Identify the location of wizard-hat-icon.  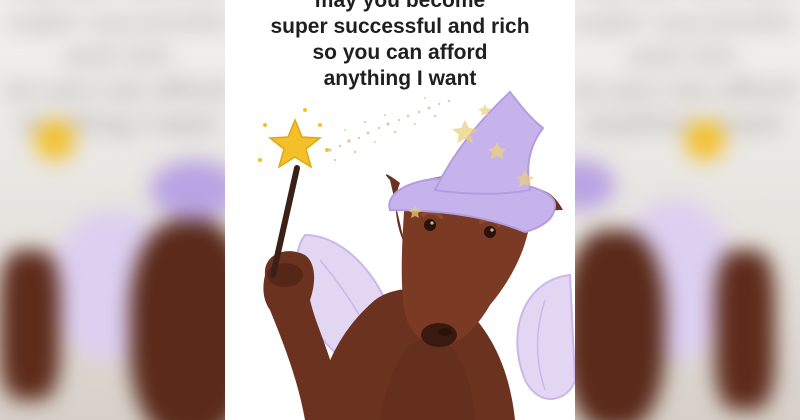
(472, 162).